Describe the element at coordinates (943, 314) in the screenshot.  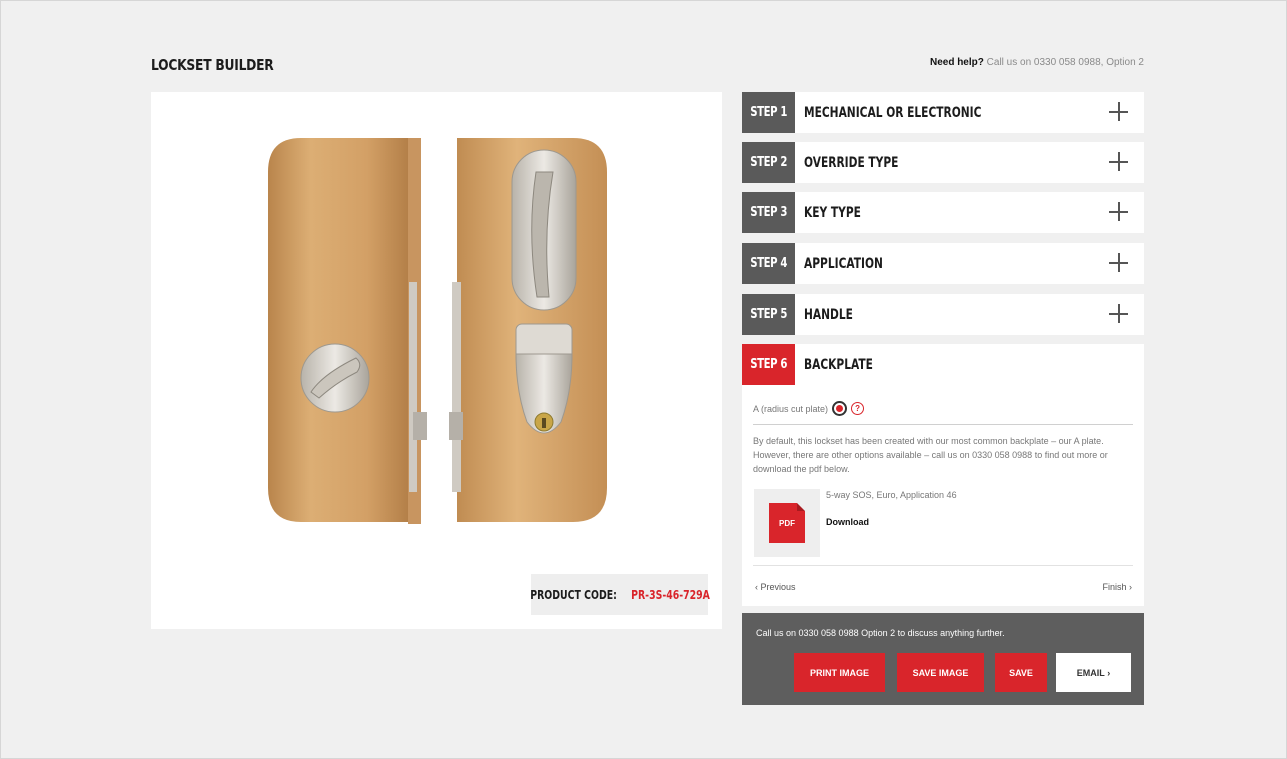
I see `step-5-header: STEP 5 HANDLE` at that location.